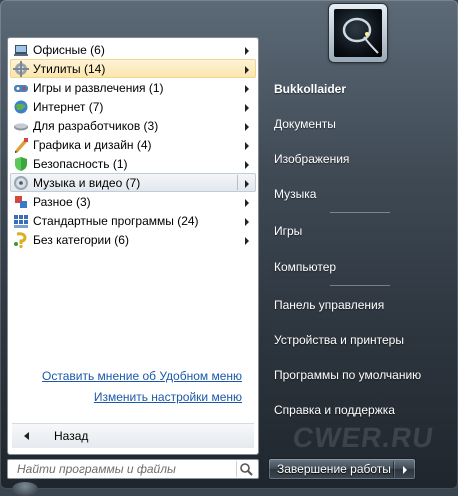 The width and height of the screenshot is (458, 496). Describe the element at coordinates (69, 50) in the screenshot. I see `program-label: Офисные (6)` at that location.